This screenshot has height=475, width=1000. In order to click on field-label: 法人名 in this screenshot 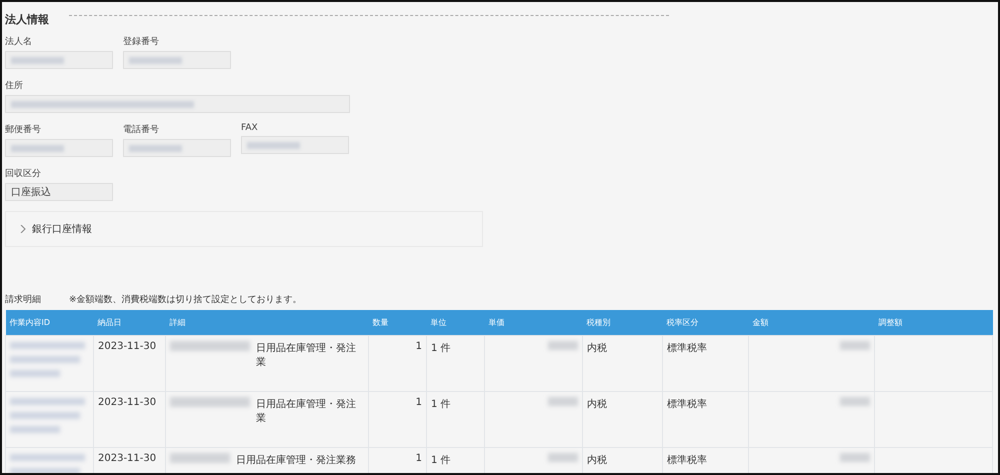, I will do `click(19, 42)`.